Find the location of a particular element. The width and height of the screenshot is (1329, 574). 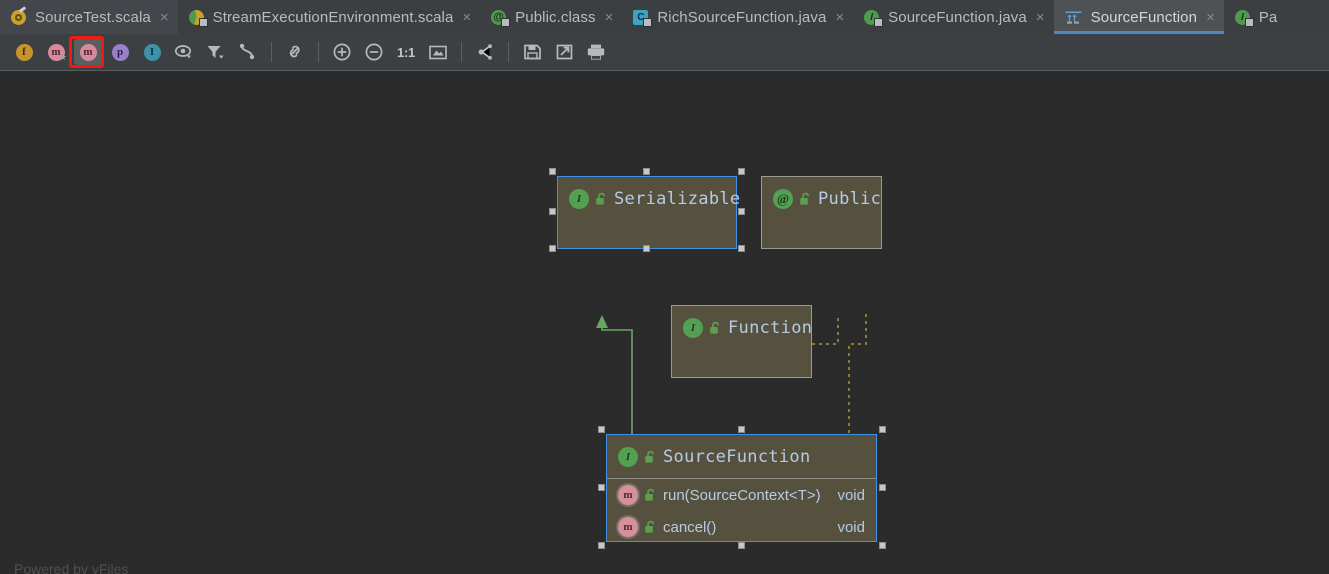

filter-funnel-icon is located at coordinates (215, 52).